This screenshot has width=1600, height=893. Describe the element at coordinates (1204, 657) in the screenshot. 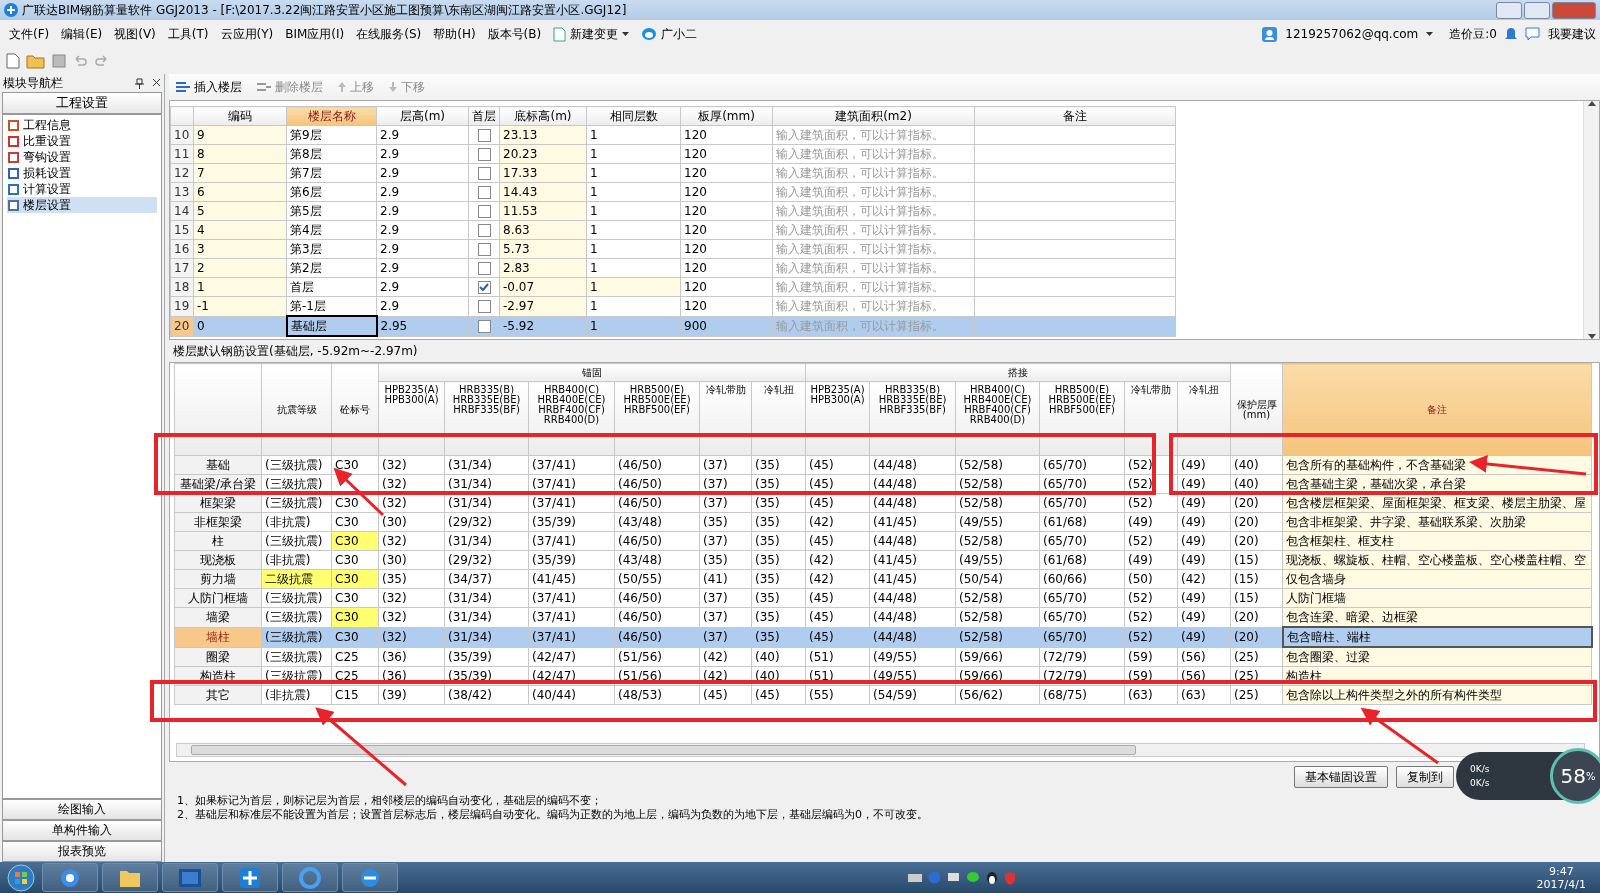

I see `table-cell: (56)` at that location.